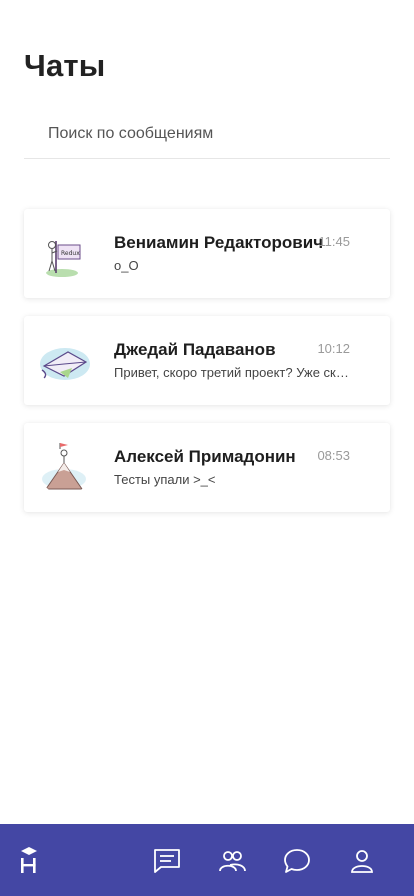  Describe the element at coordinates (195, 349) in the screenshot. I see `chat-name: Джедай Падаванов` at that location.